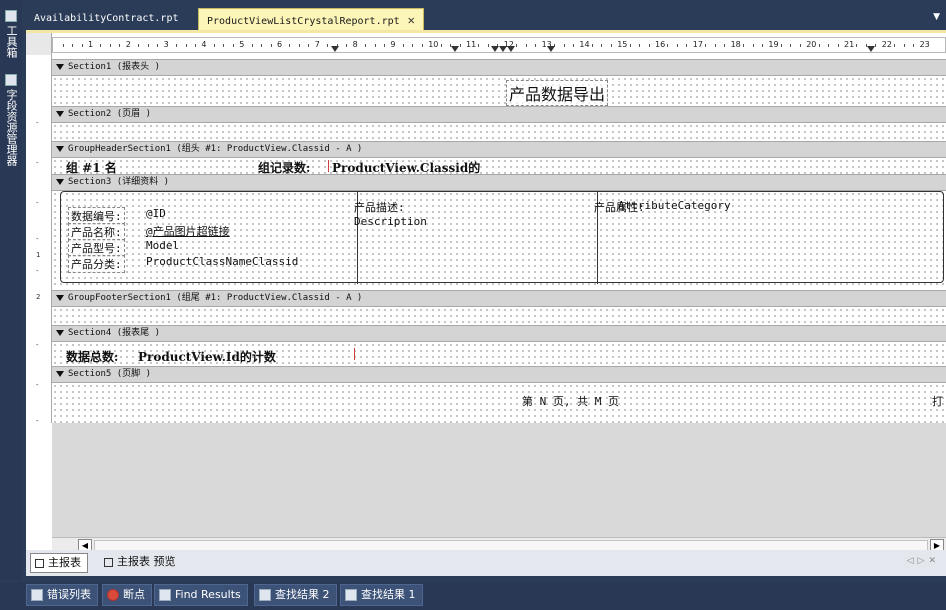 The image size is (946, 610). What do you see at coordinates (393, 44) in the screenshot?
I see `ruler-number: 9` at bounding box center [393, 44].